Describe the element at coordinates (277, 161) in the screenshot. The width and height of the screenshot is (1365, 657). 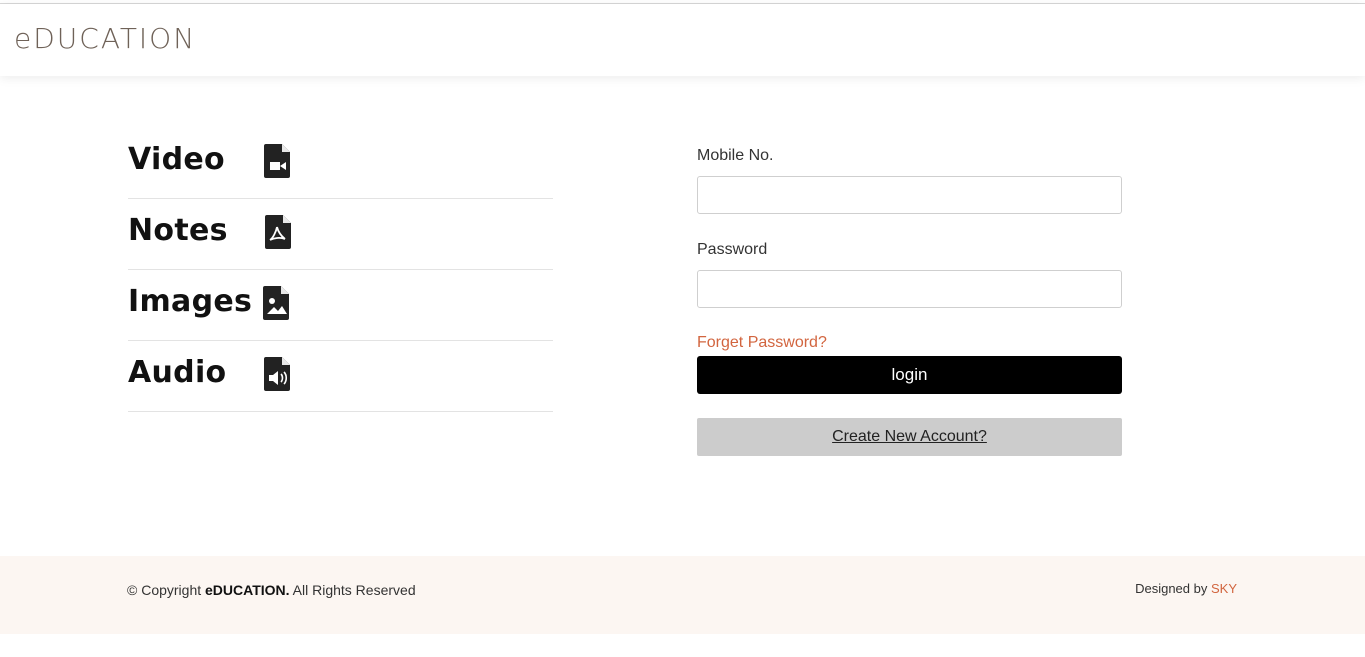
I see `file-video-icon` at that location.